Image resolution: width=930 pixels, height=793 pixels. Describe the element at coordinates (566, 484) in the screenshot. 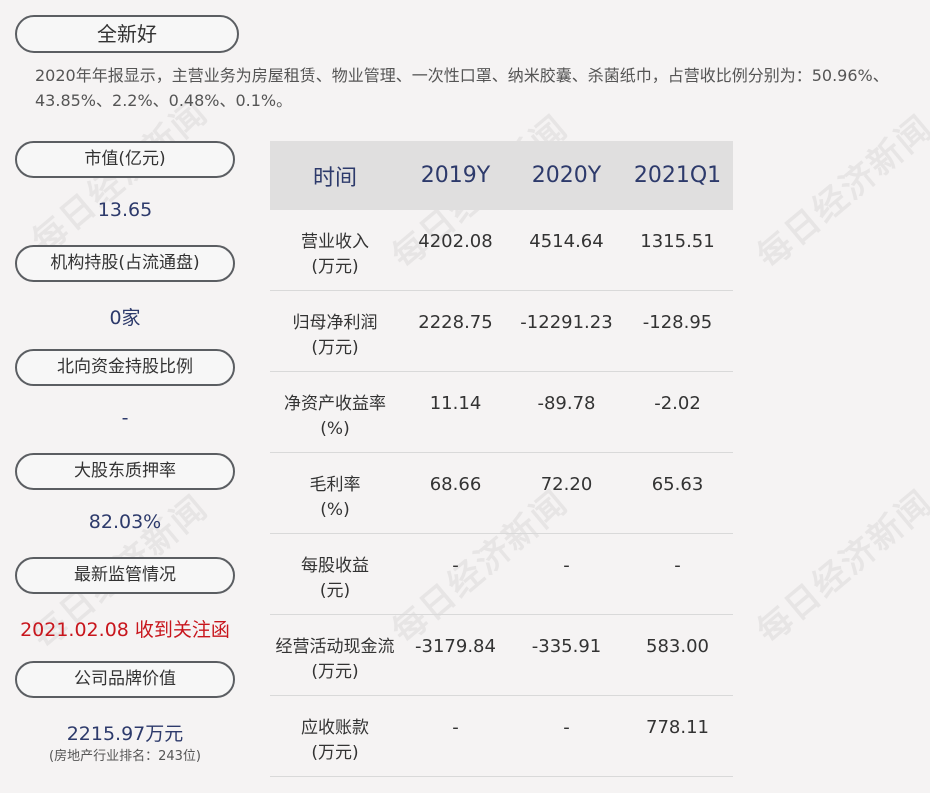

I see `table-cell: 72.20` at that location.